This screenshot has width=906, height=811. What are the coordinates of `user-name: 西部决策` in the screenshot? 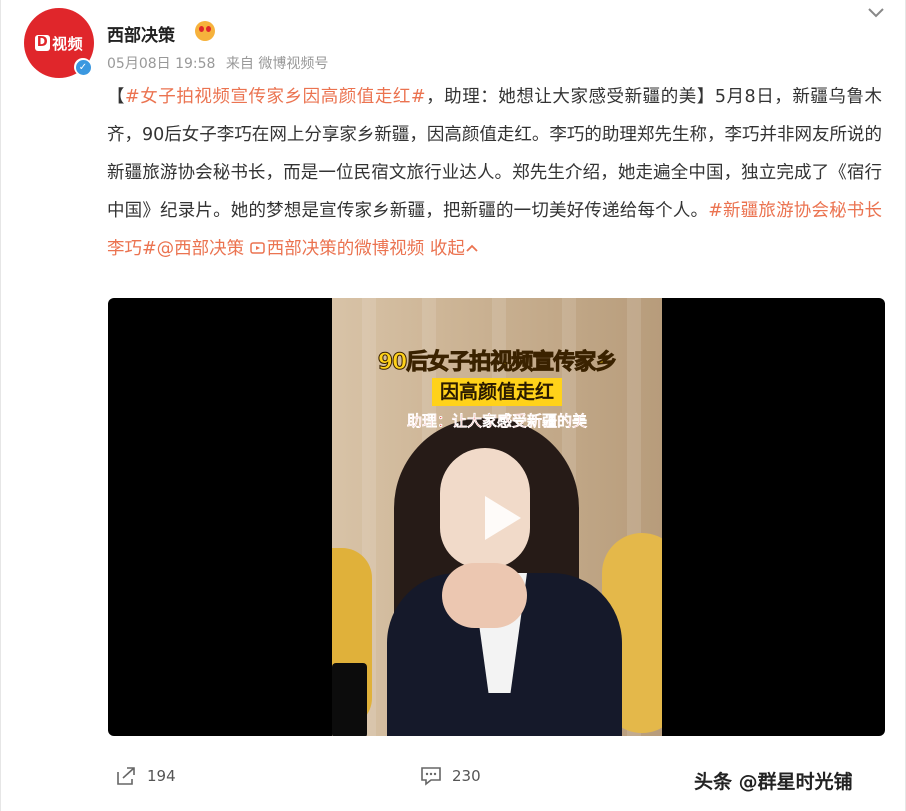 It's located at (141, 33).